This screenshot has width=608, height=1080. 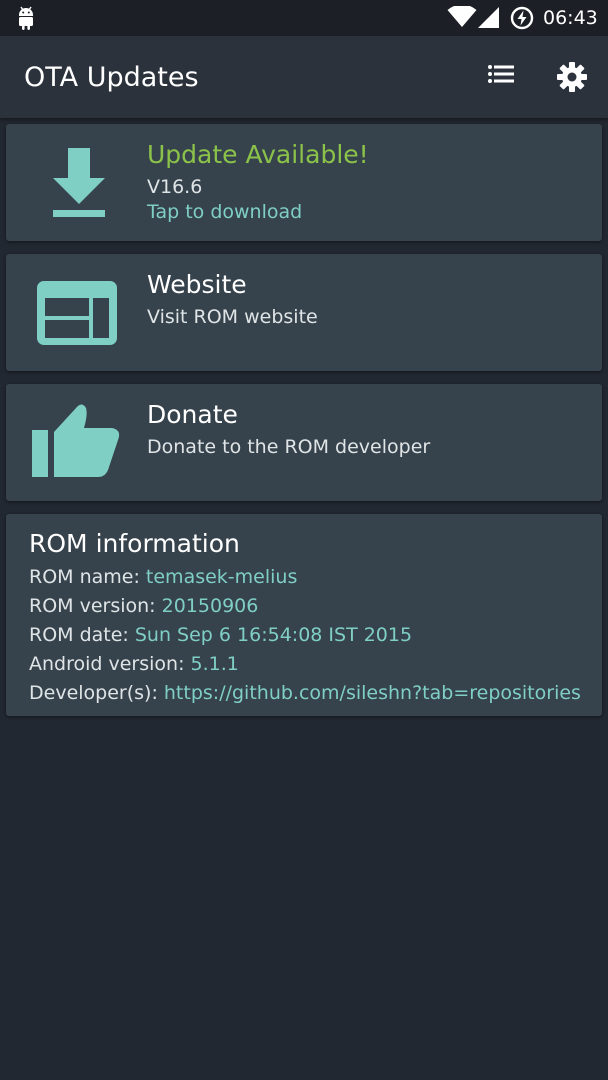 What do you see at coordinates (210, 606) in the screenshot?
I see `rom-version-value: 20150906` at bounding box center [210, 606].